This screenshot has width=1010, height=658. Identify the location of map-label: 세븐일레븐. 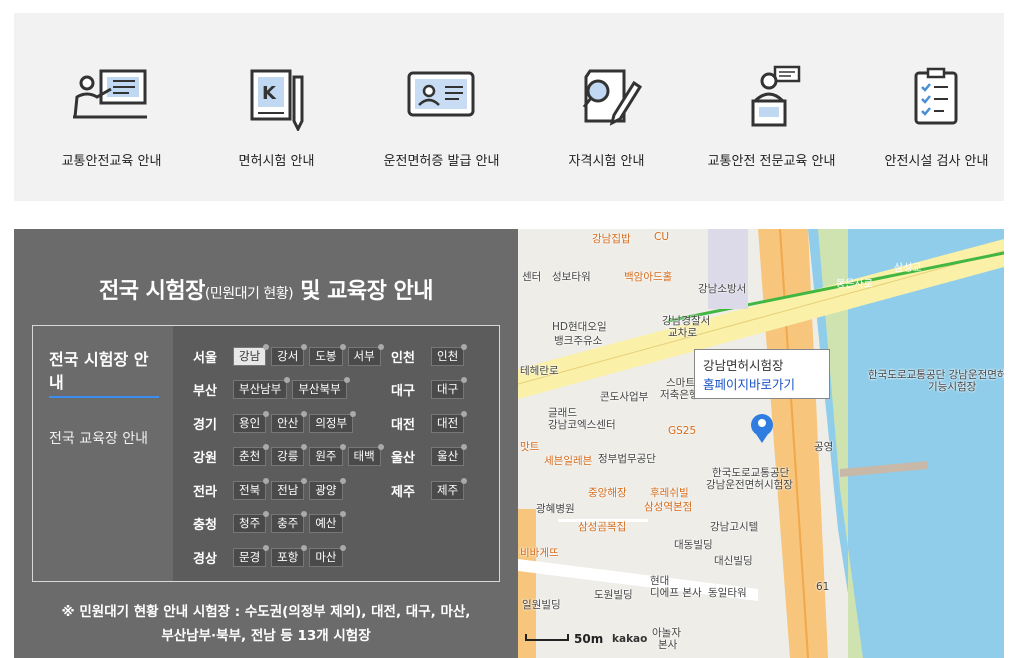
(568, 461).